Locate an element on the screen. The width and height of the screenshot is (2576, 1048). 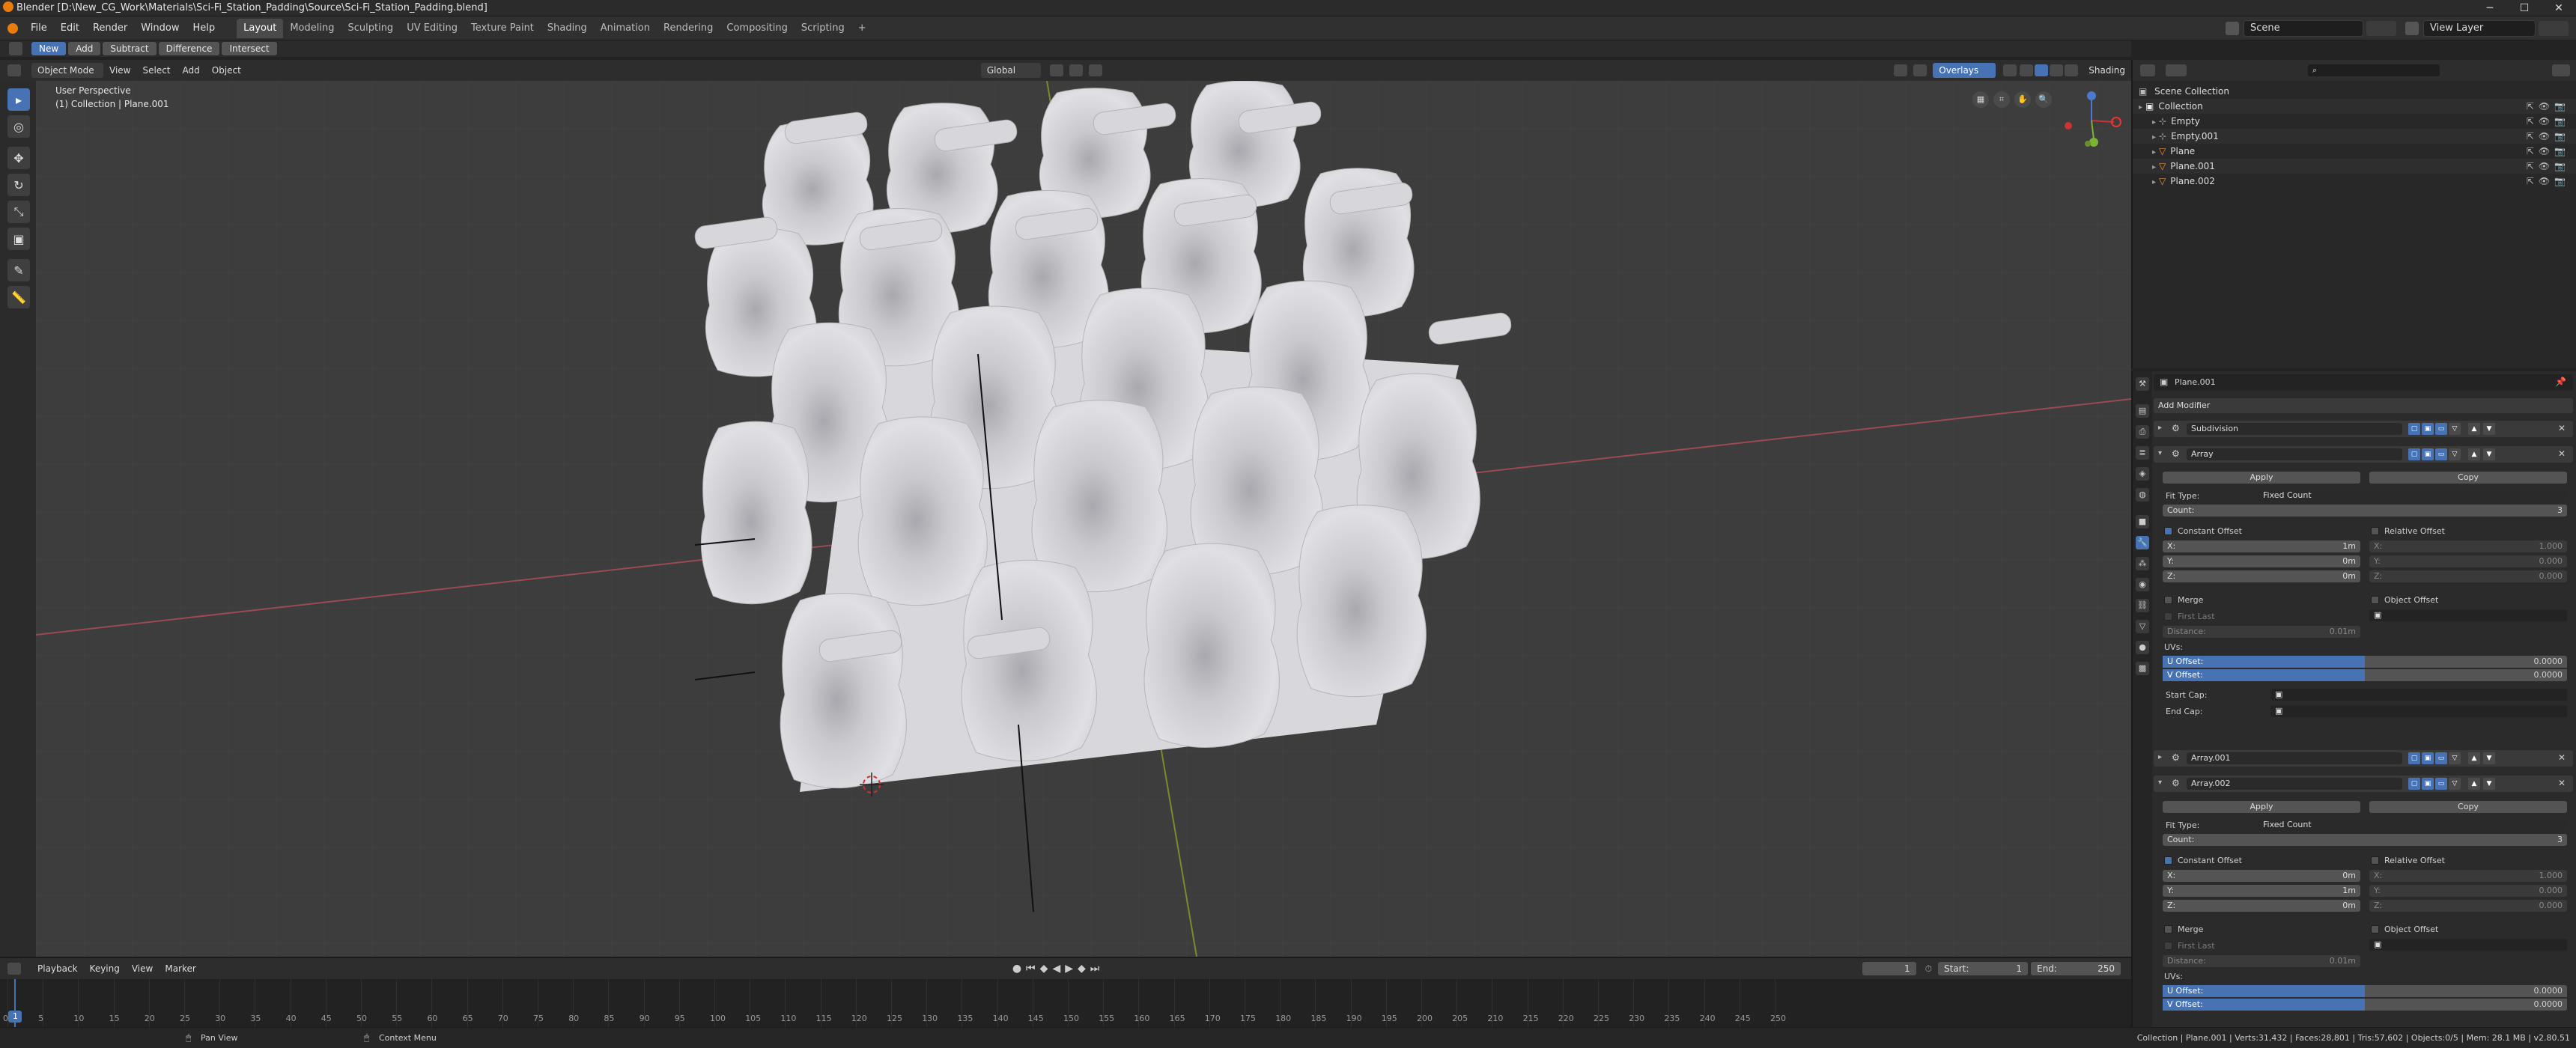
visibility-icon is located at coordinates (1901, 70).